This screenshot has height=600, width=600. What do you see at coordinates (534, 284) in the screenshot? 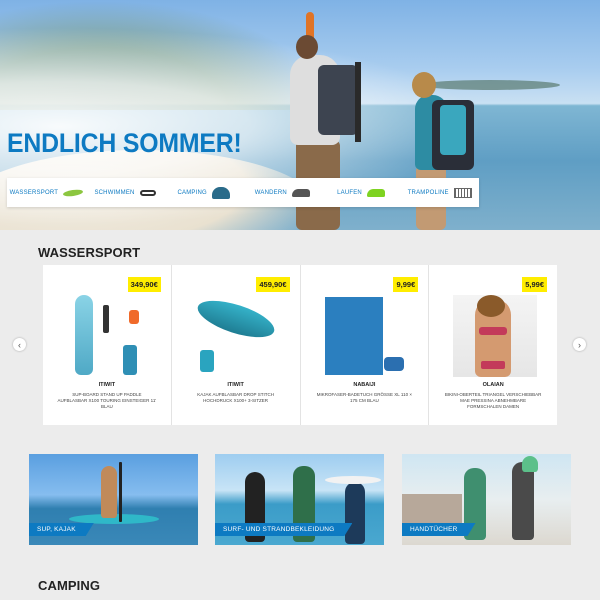
I see `price-badge: 5,99€` at bounding box center [534, 284].